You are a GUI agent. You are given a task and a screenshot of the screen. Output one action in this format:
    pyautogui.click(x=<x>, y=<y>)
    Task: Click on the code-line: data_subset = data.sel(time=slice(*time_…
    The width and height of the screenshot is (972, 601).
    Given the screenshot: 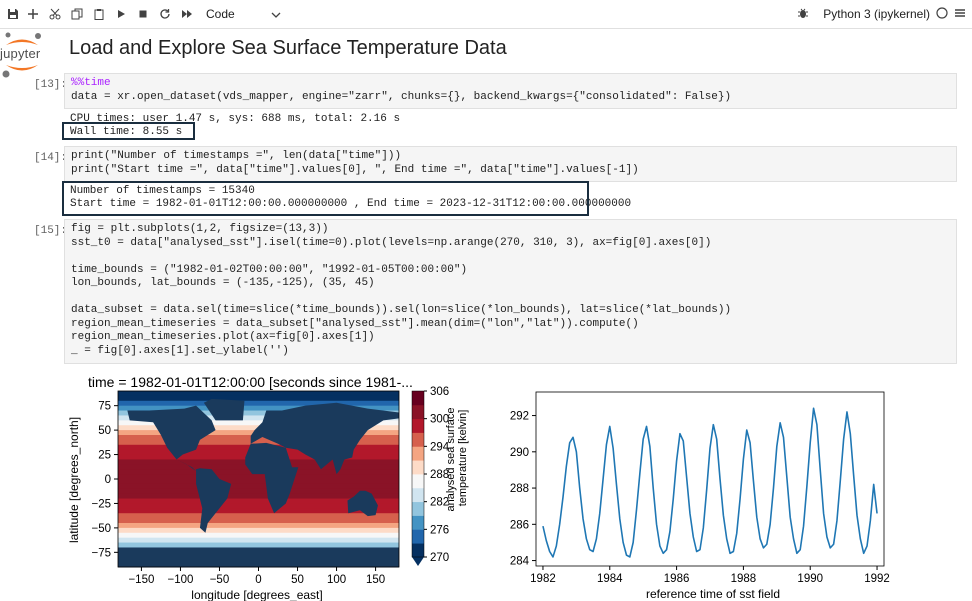 What is the action you would take?
    pyautogui.click(x=401, y=310)
    